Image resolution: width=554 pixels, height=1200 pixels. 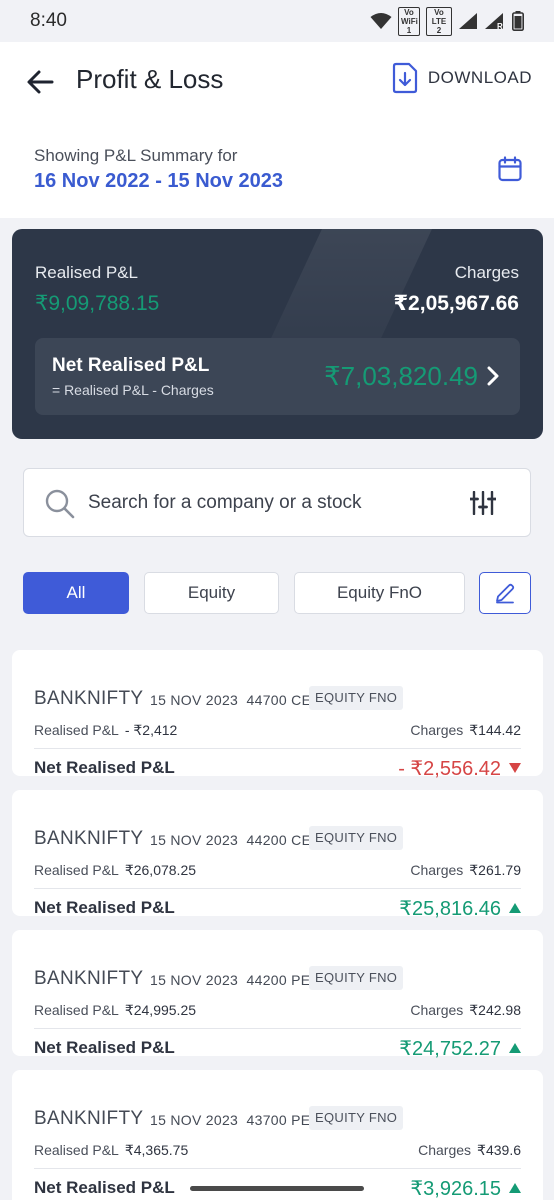 What do you see at coordinates (211, 593) in the screenshot?
I see `filter-tab-equity: Equity` at bounding box center [211, 593].